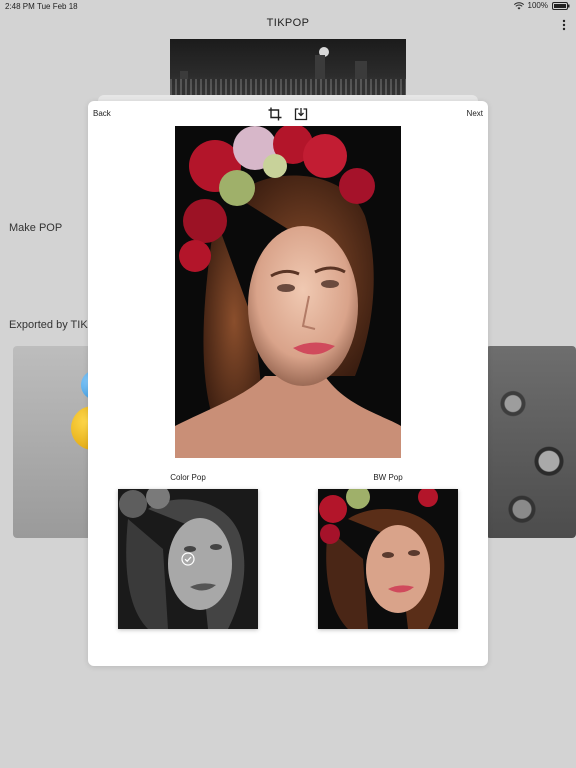 This screenshot has width=576, height=768. What do you see at coordinates (301, 116) in the screenshot?
I see `save-to-device-icon` at bounding box center [301, 116].